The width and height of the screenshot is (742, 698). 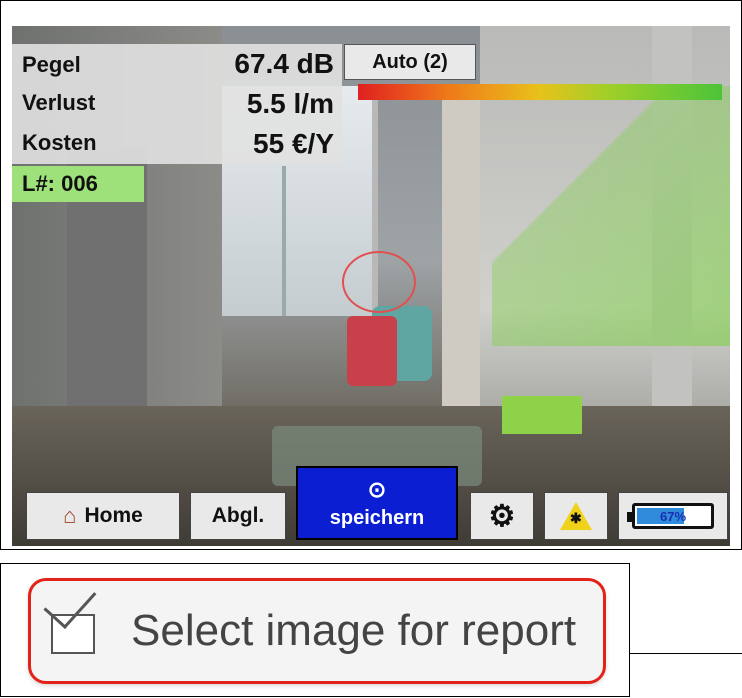 I want to click on readout-value: 5.5 l/m, so click(x=290, y=103).